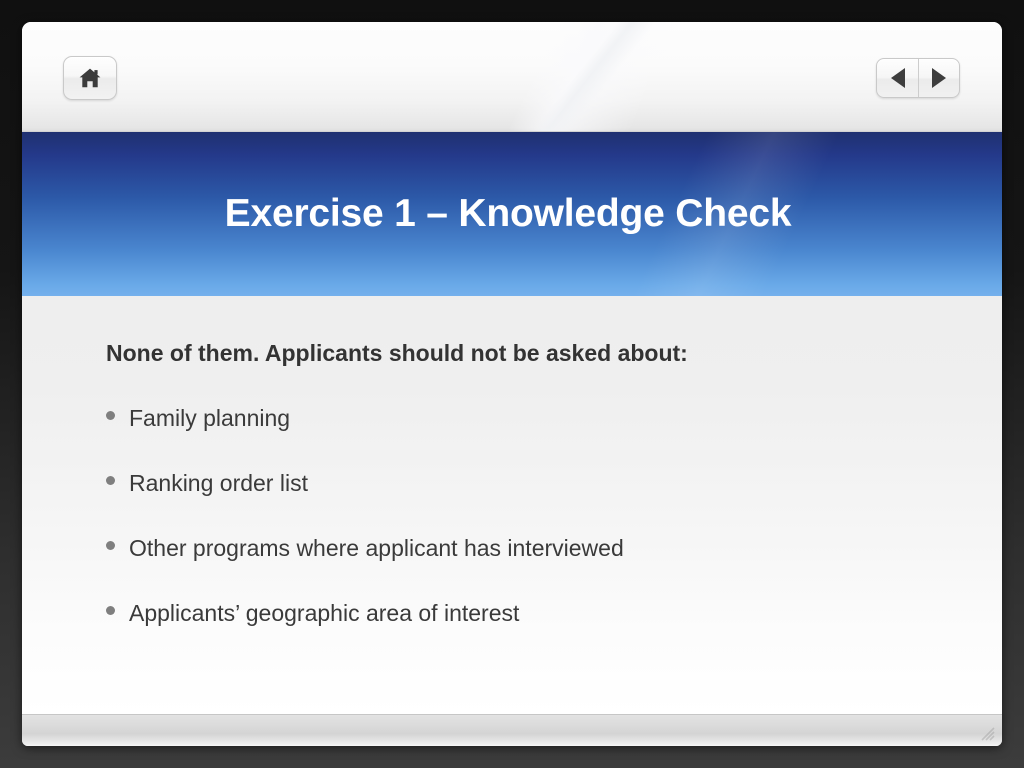 This screenshot has width=1024, height=768. I want to click on next-button, so click(938, 78).